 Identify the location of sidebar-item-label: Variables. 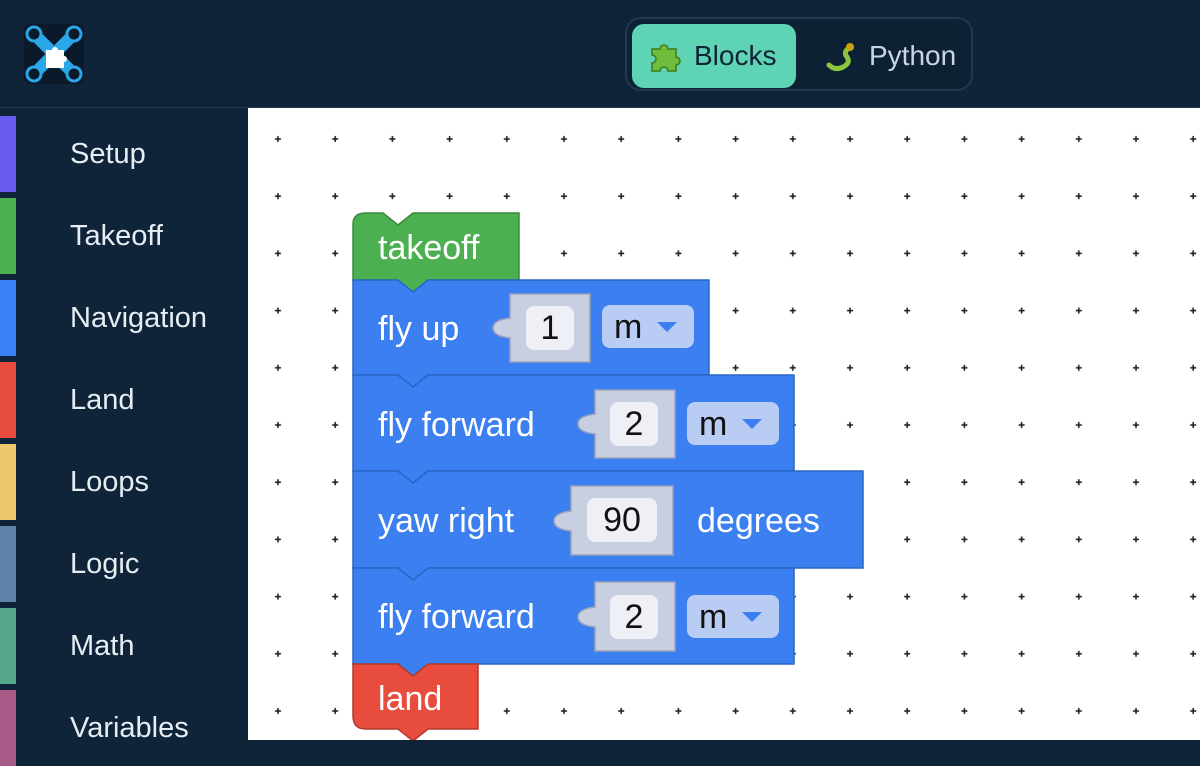
(129, 728).